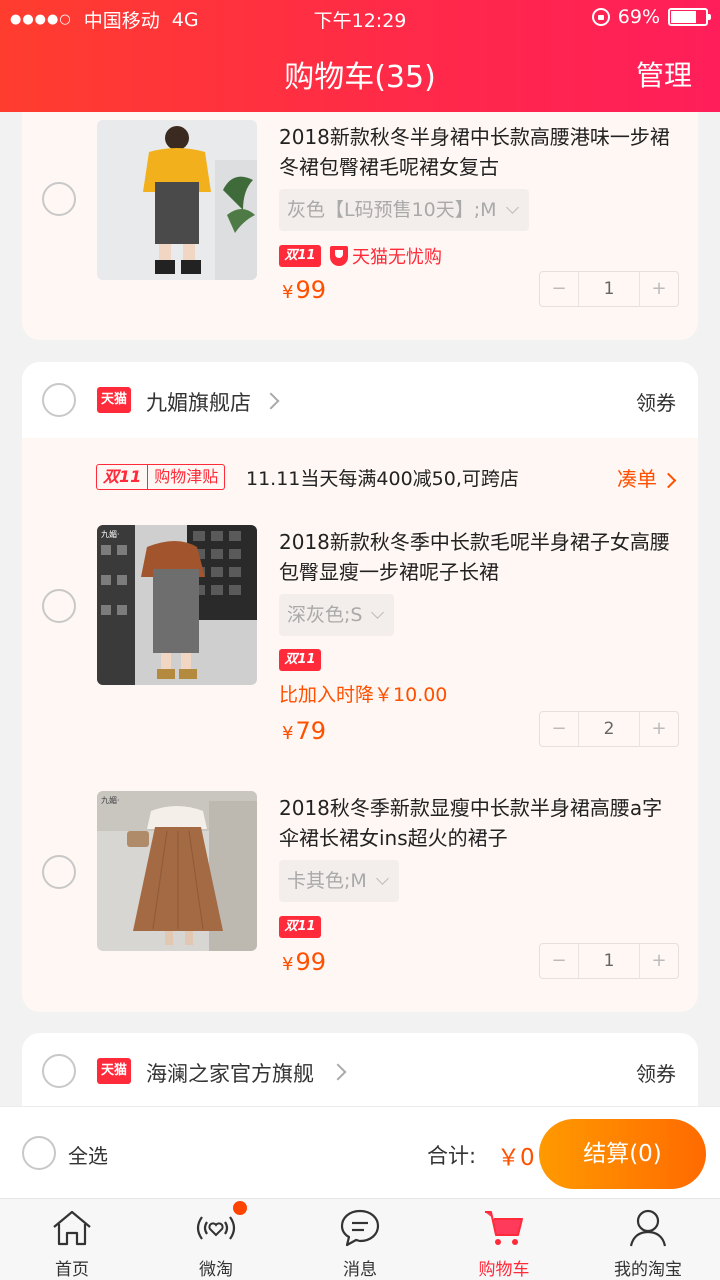  What do you see at coordinates (198, 402) in the screenshot?
I see `store-name: 九媚旗舰店` at bounding box center [198, 402].